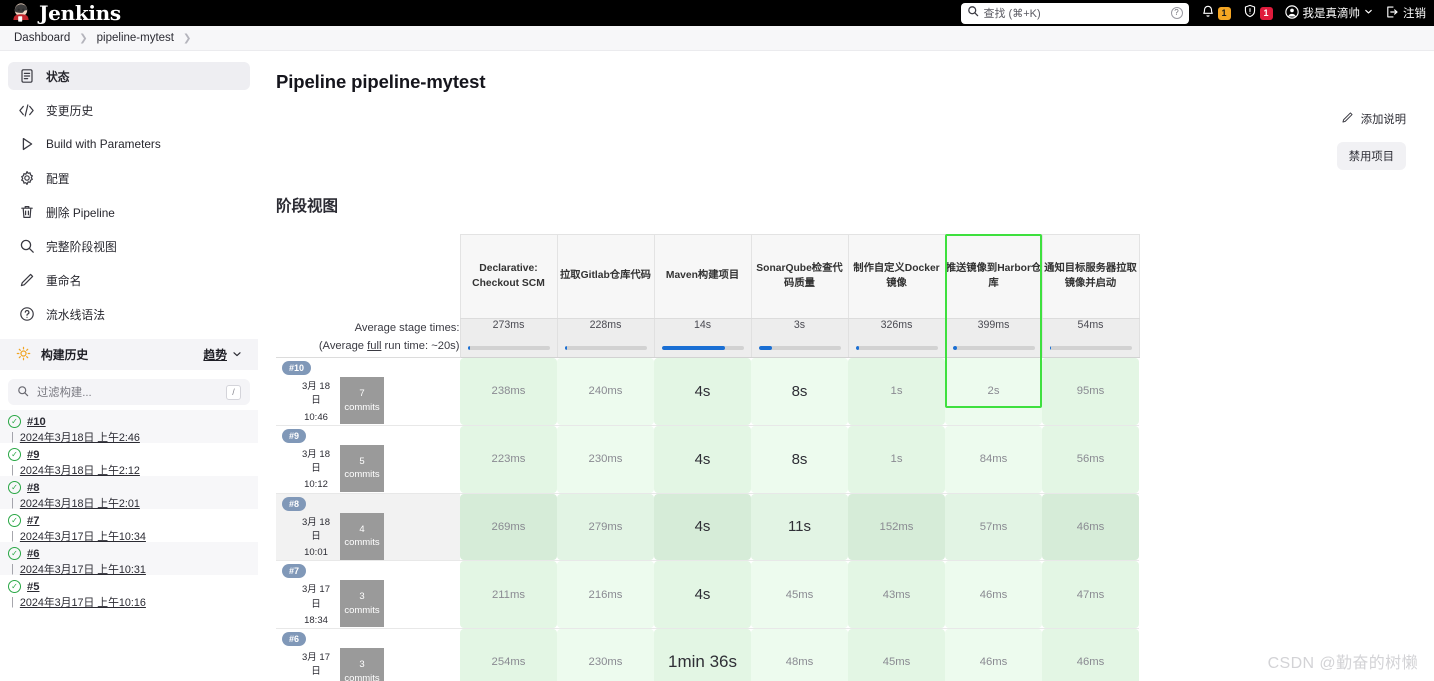 This screenshot has height=681, width=1434. I want to click on build-row-label: #8 3月 18 日 10:01 4 commits, so click(368, 527).